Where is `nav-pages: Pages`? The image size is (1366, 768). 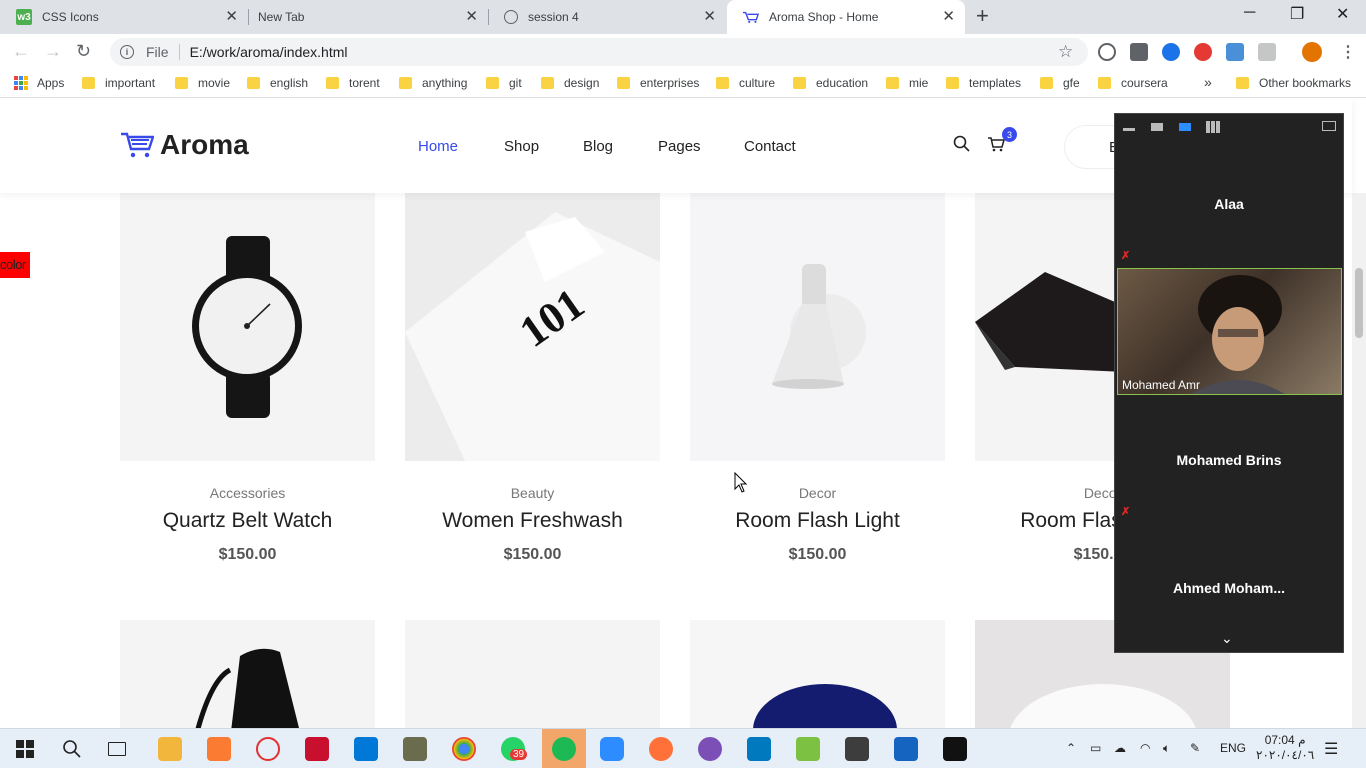
nav-pages: Pages is located at coordinates (679, 146).